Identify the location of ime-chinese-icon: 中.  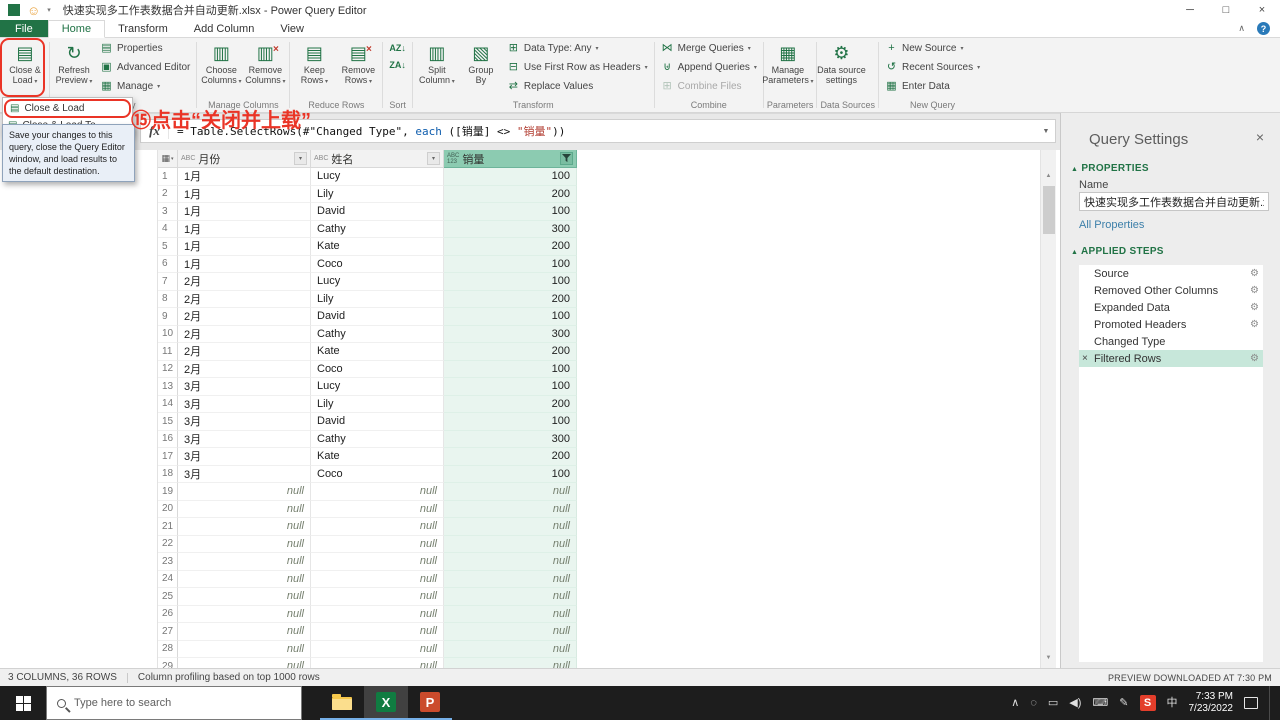
(1172, 703).